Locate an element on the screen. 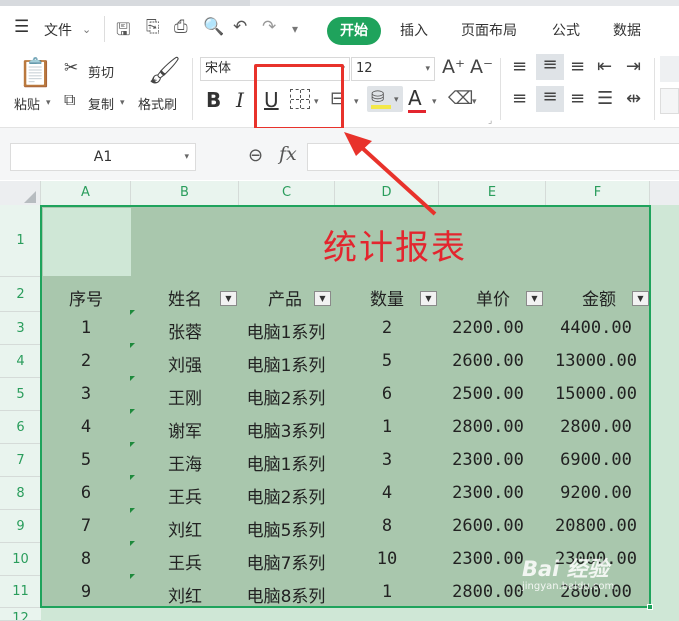  data-cell-product: 电脑8系列 is located at coordinates (286, 594).